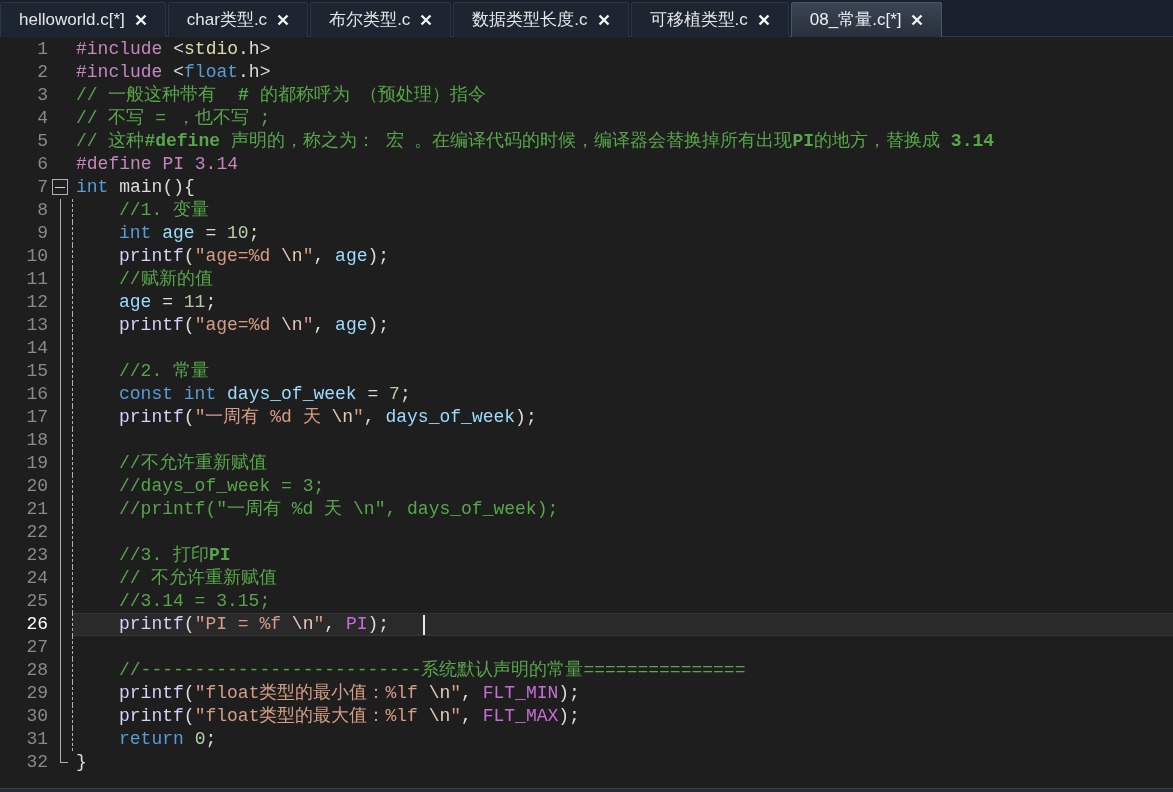 The width and height of the screenshot is (1173, 792). Describe the element at coordinates (36, 371) in the screenshot. I see `line-number: 15` at that location.